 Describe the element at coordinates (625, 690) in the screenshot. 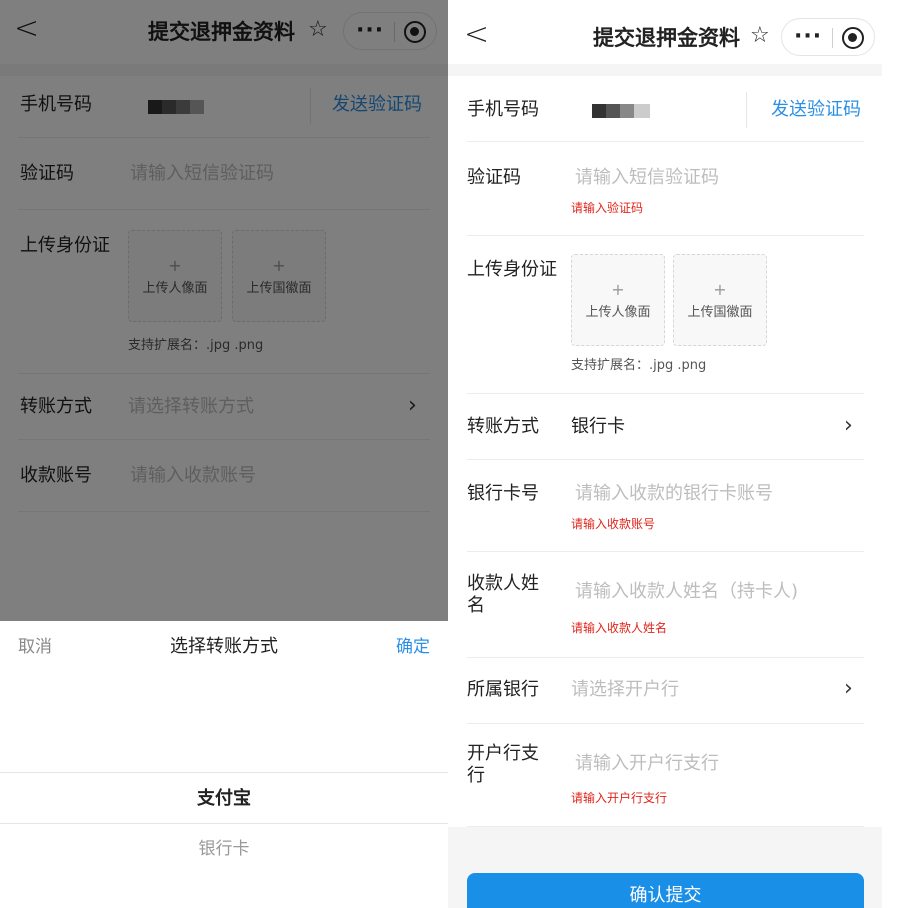

I see `bank-select: 请选择开户行` at that location.